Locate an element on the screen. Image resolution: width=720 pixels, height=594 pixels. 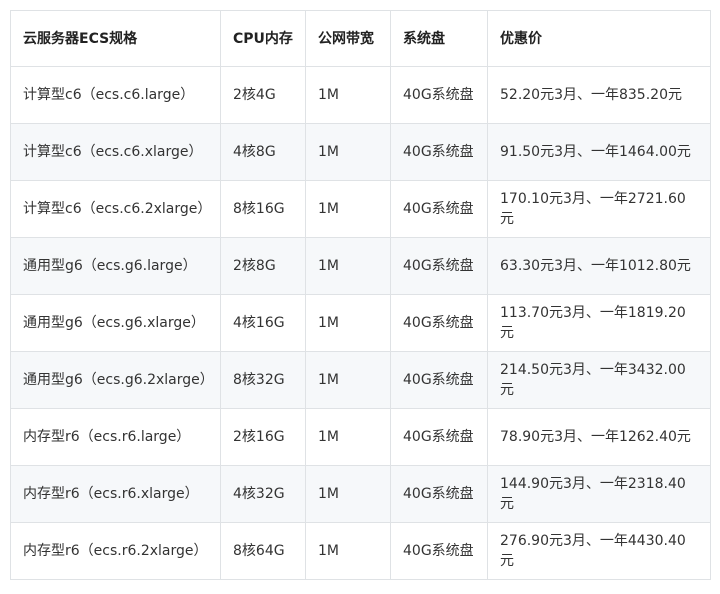
cell-price: 63.30元3月、一年1012.80元 is located at coordinates (599, 266).